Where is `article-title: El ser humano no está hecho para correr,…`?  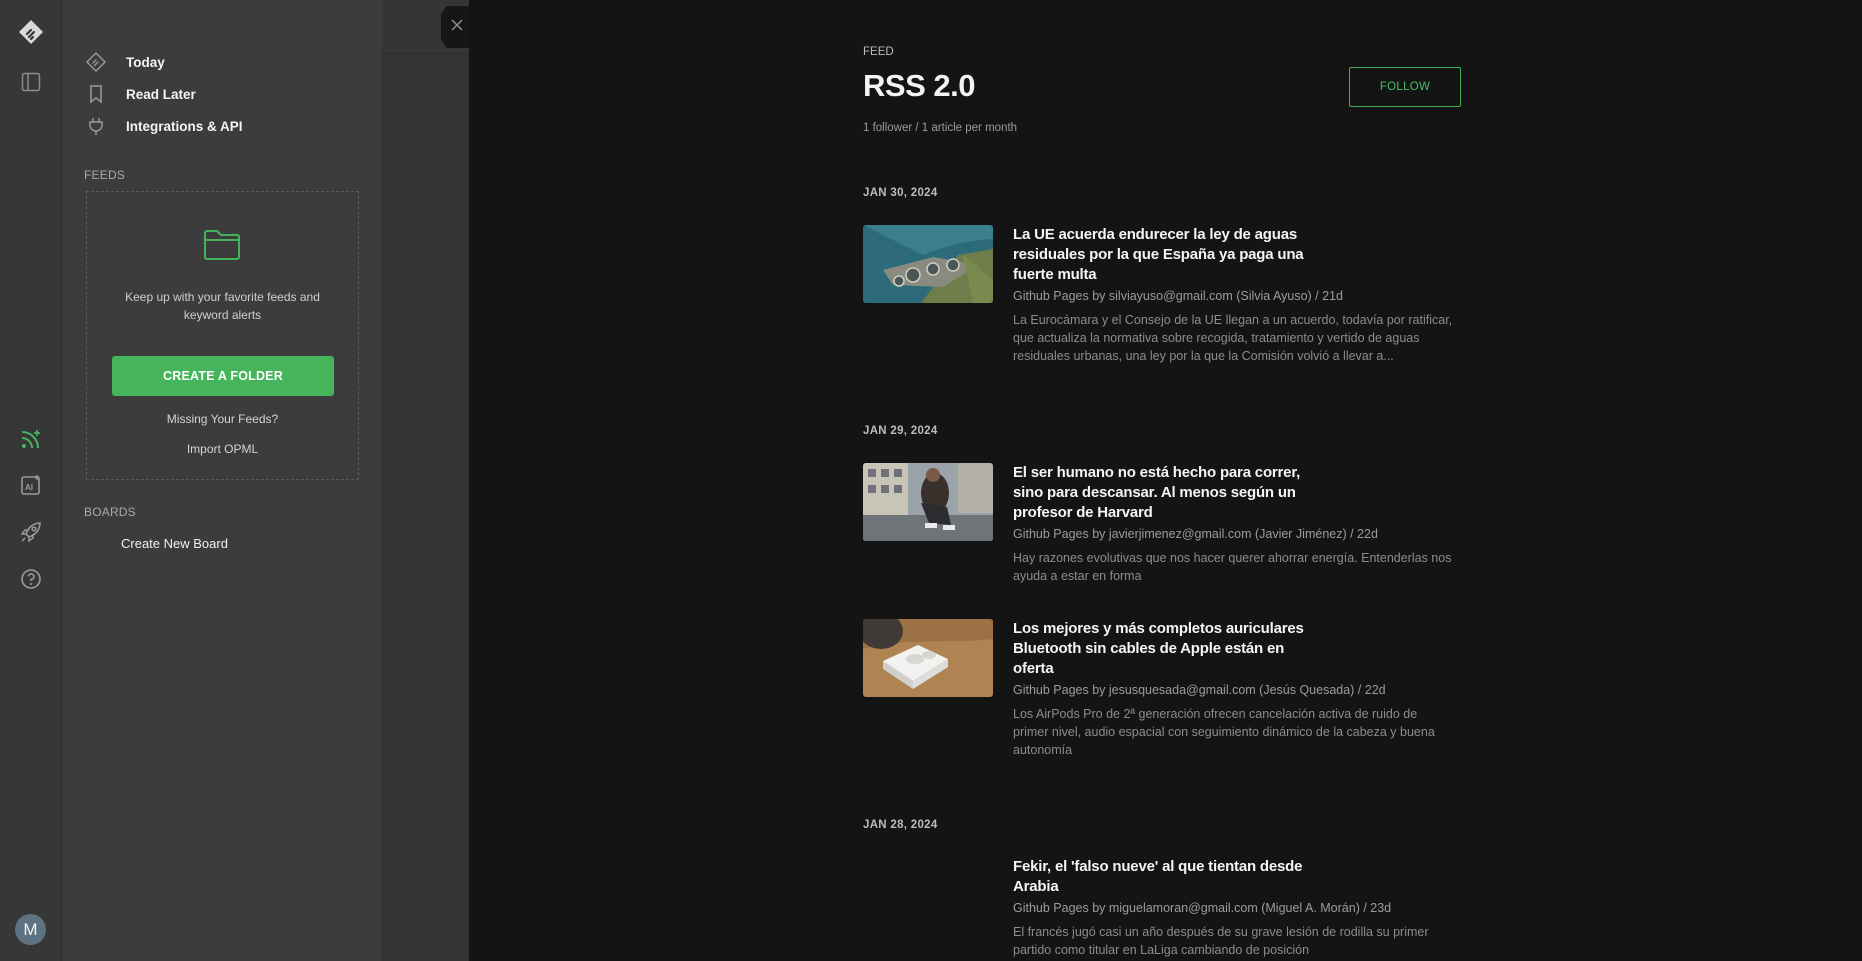
article-title: El ser humano no está hecho para correr,… is located at coordinates (1168, 493).